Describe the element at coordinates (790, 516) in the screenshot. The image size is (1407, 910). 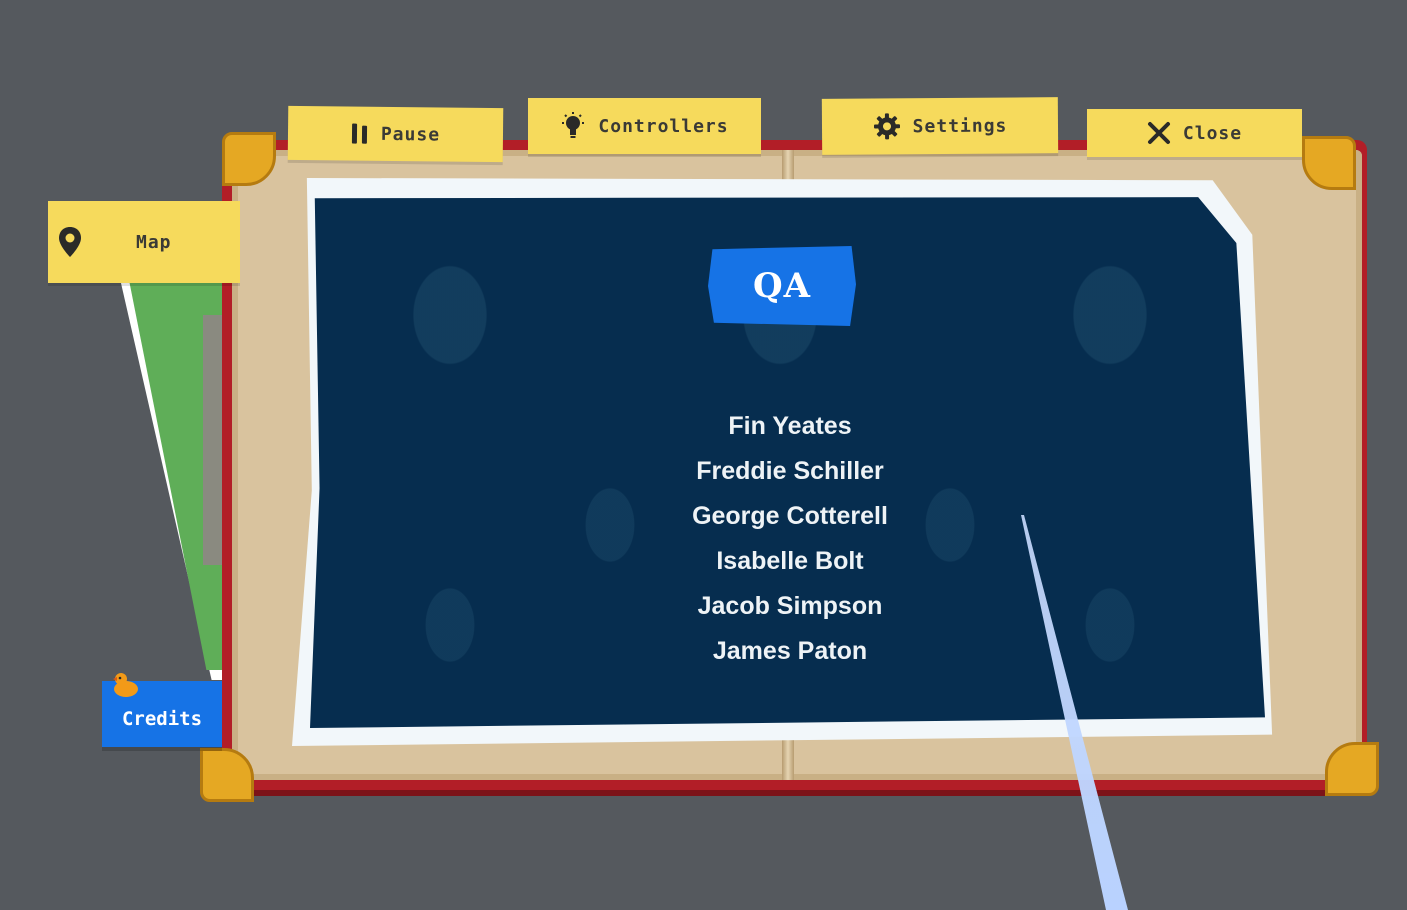
I see `credit-name: George Cotterell` at that location.